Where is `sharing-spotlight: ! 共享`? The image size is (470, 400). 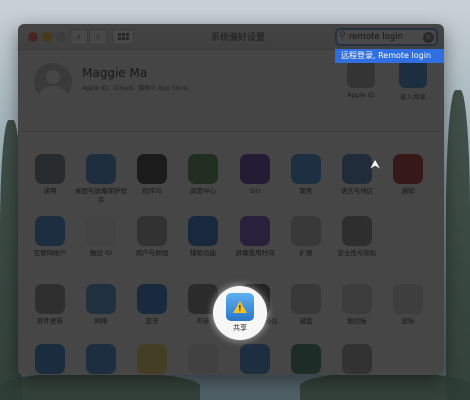
sharing-spotlight: ! 共享 is located at coordinates (240, 313).